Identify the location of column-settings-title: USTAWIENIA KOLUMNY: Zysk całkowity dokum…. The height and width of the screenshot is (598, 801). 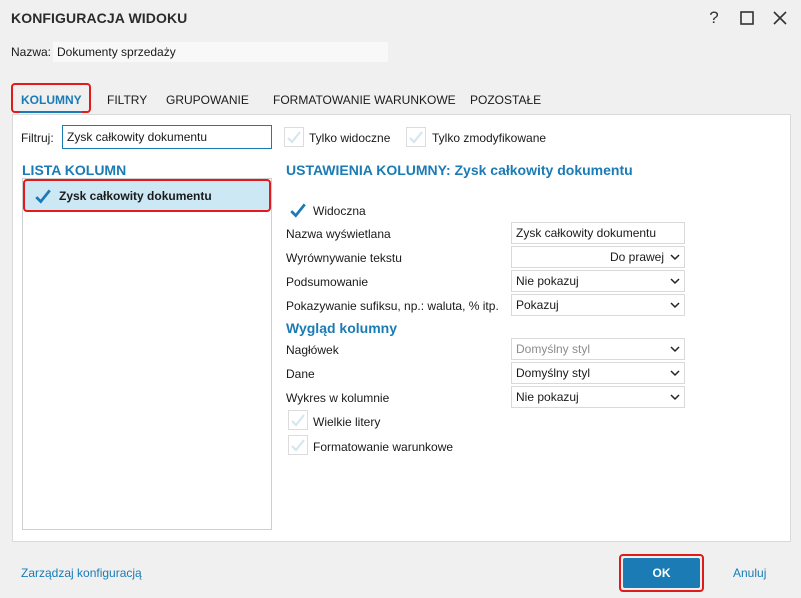
(459, 170).